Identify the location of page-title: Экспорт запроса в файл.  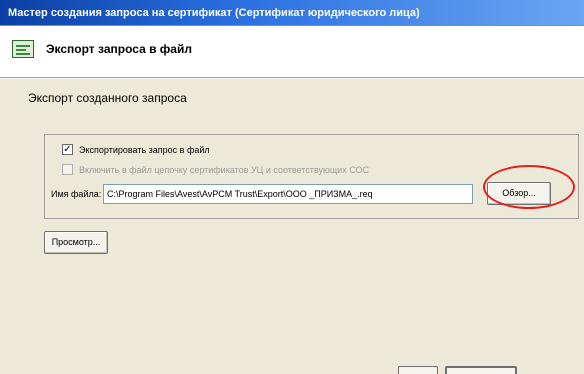
(119, 49).